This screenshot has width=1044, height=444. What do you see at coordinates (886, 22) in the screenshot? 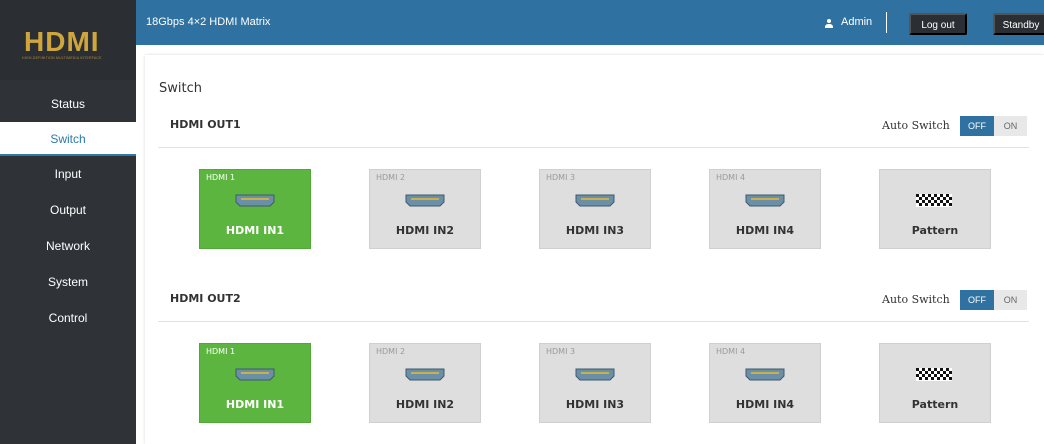
I see `header-divider` at bounding box center [886, 22].